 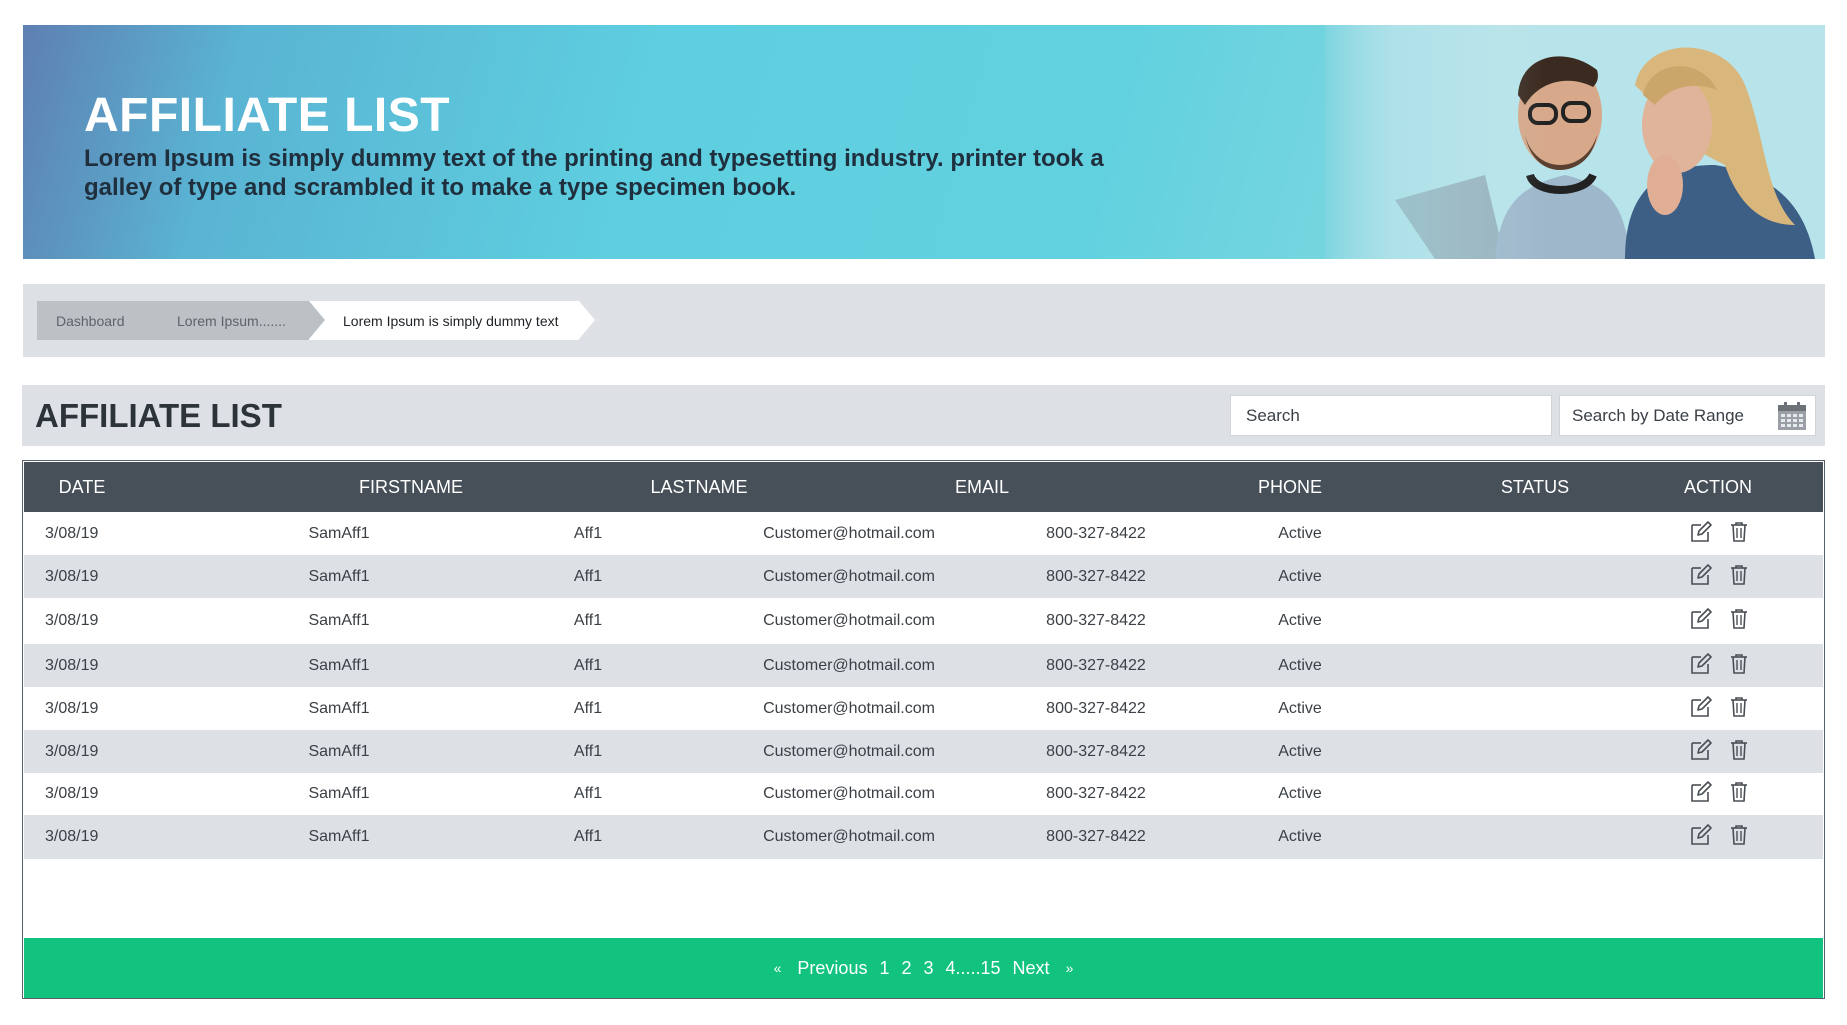 What do you see at coordinates (832, 968) in the screenshot?
I see `previous-button: Previous` at bounding box center [832, 968].